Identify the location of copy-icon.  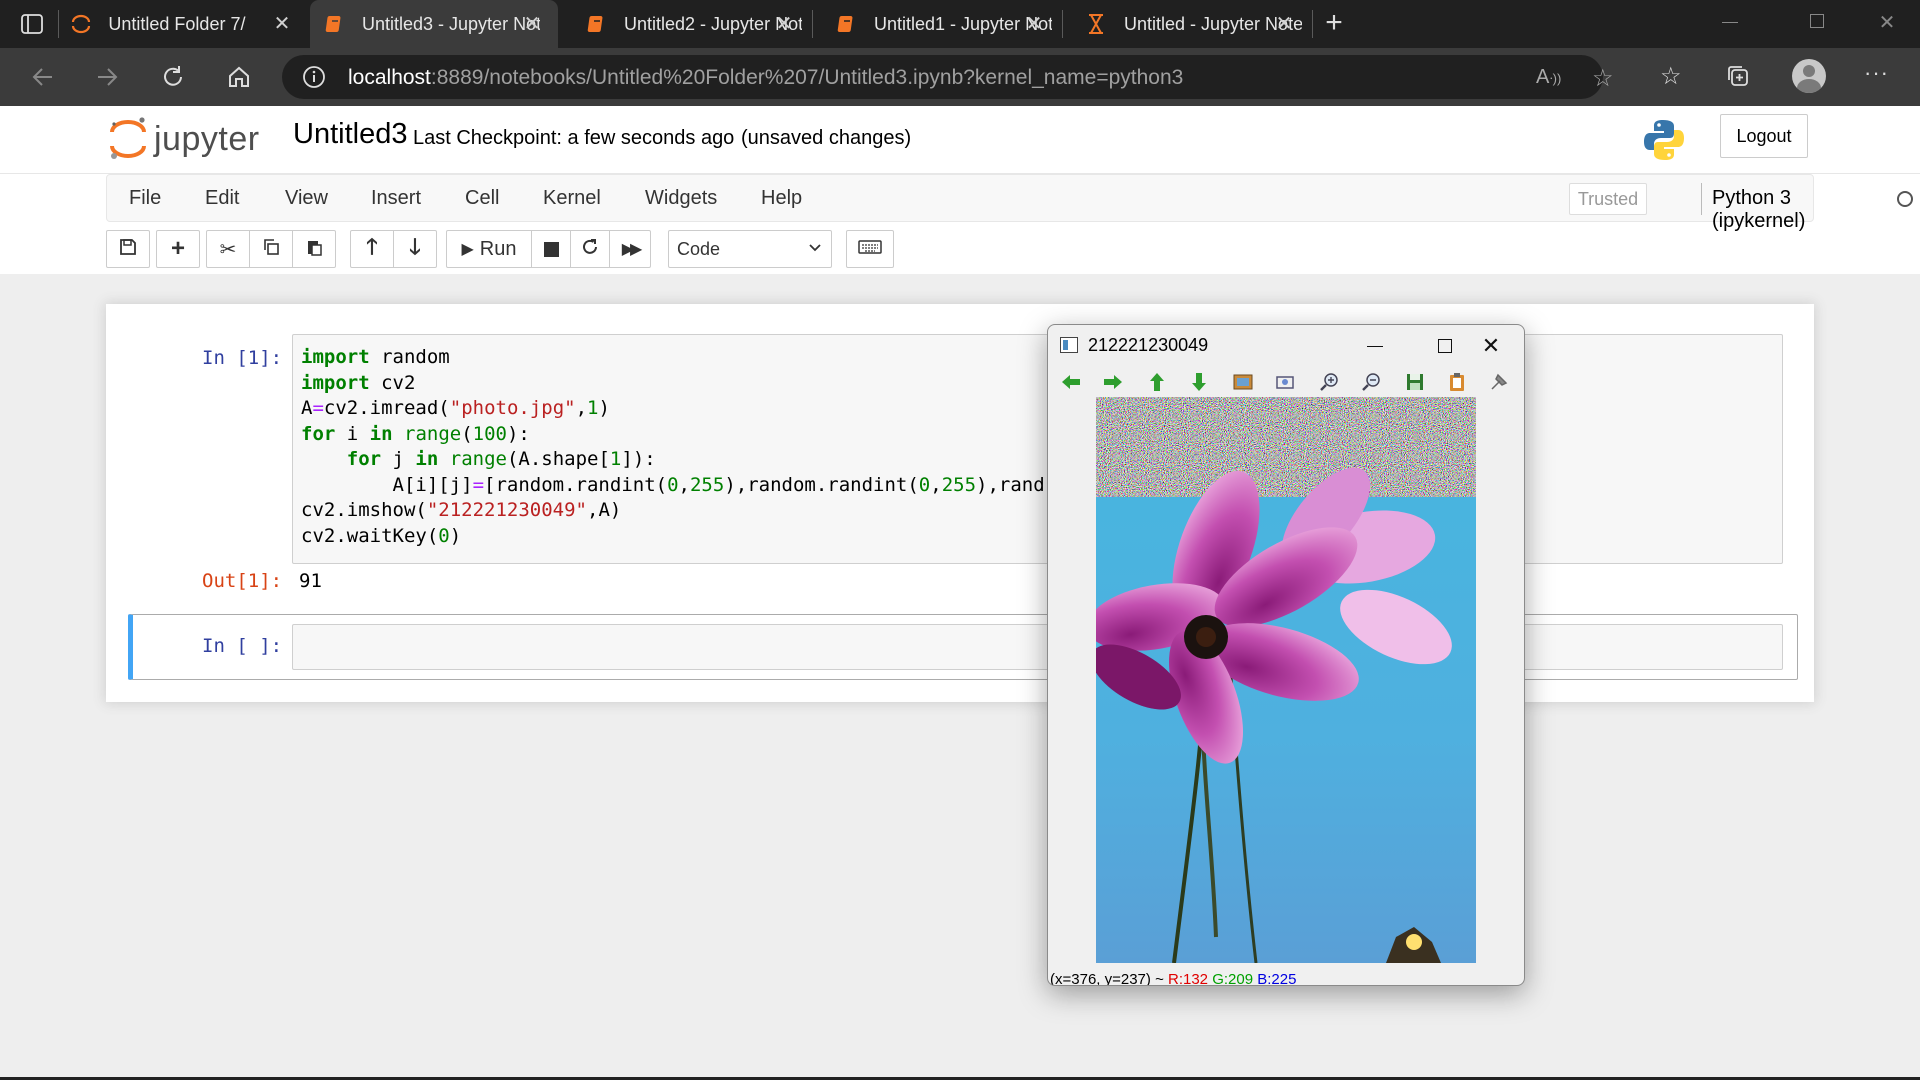
(271, 249).